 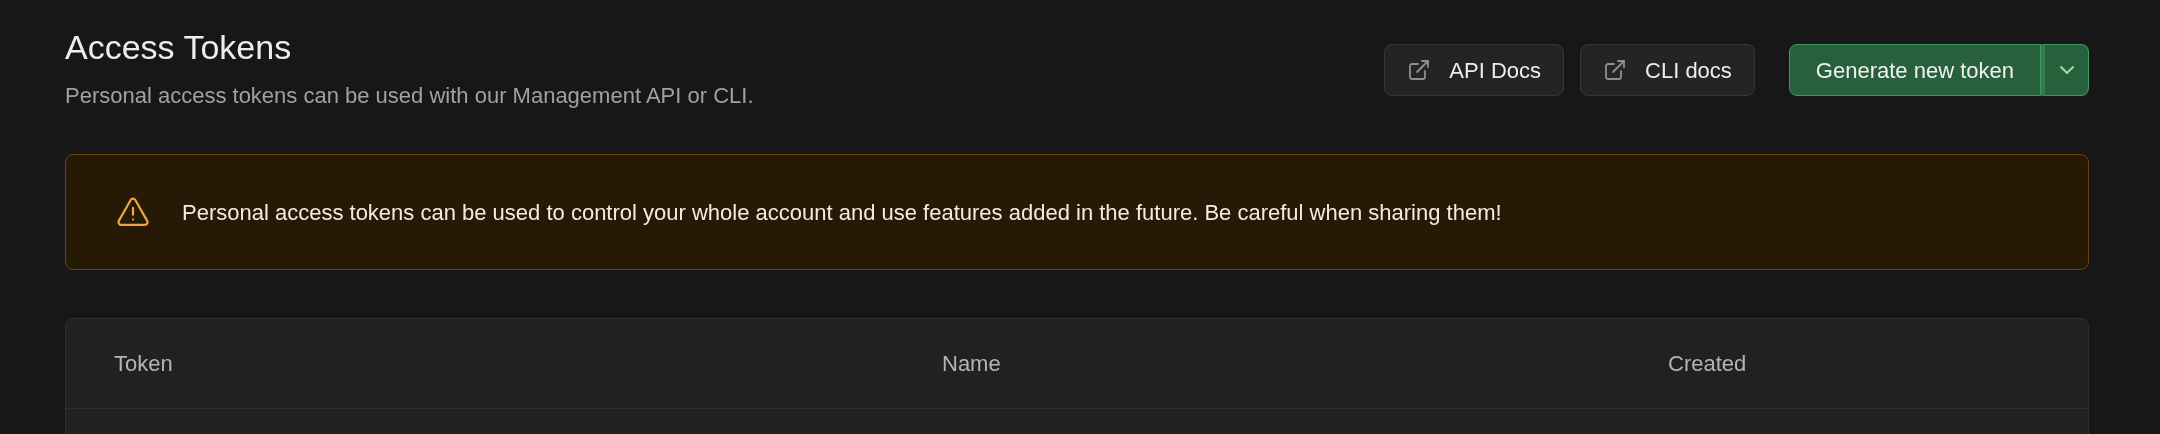 I want to click on page-subtitle: Personal access tokens can be used with our Management API or CLI., so click(x=409, y=96).